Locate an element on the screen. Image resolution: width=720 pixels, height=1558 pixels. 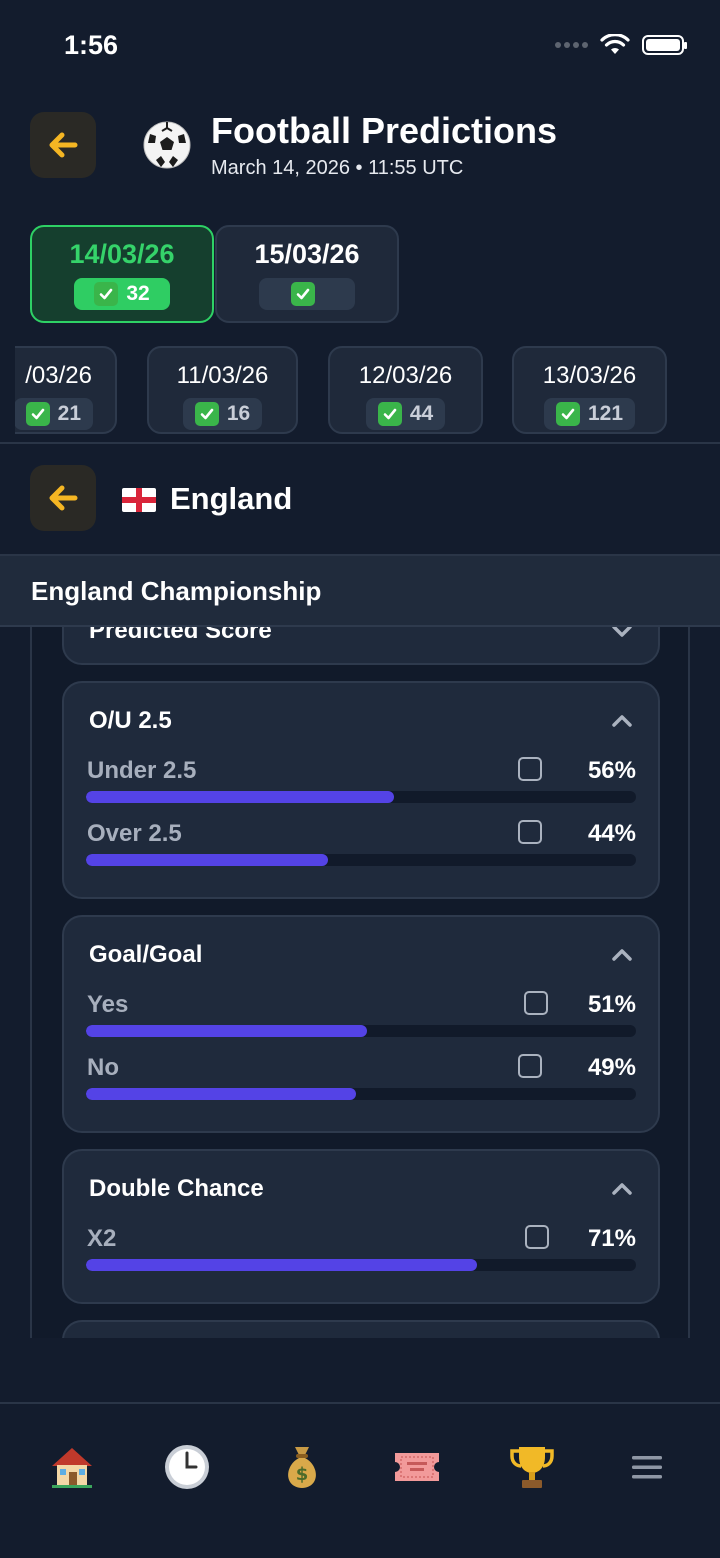
date-tab-11-03-26: 11/03/26 16 is located at coordinates (222, 390).